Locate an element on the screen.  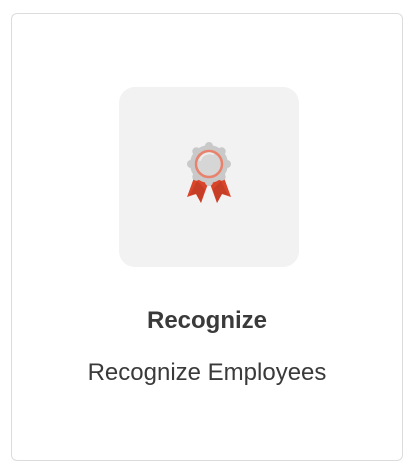
card-subtitle: Recognize Employees is located at coordinates (207, 372).